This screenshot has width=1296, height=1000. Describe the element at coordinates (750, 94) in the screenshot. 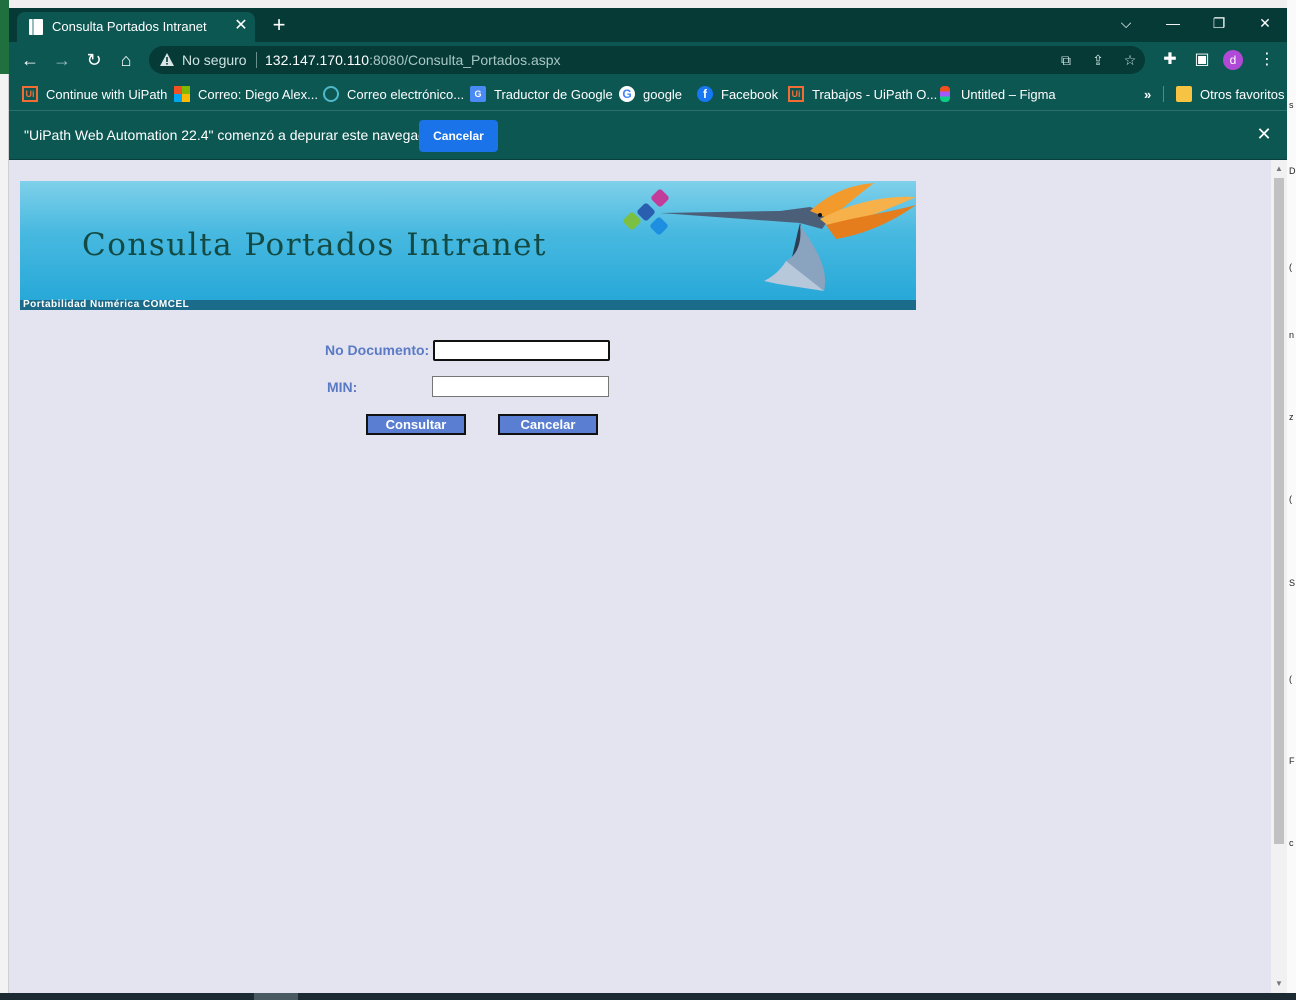

I see `bookmark-label: Facebook` at that location.